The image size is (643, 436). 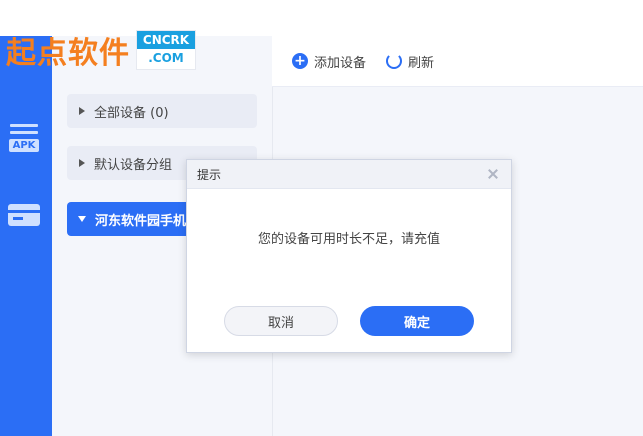 I want to click on dialog-message: 您的设备可用时长不足，请充值, so click(x=348, y=239).